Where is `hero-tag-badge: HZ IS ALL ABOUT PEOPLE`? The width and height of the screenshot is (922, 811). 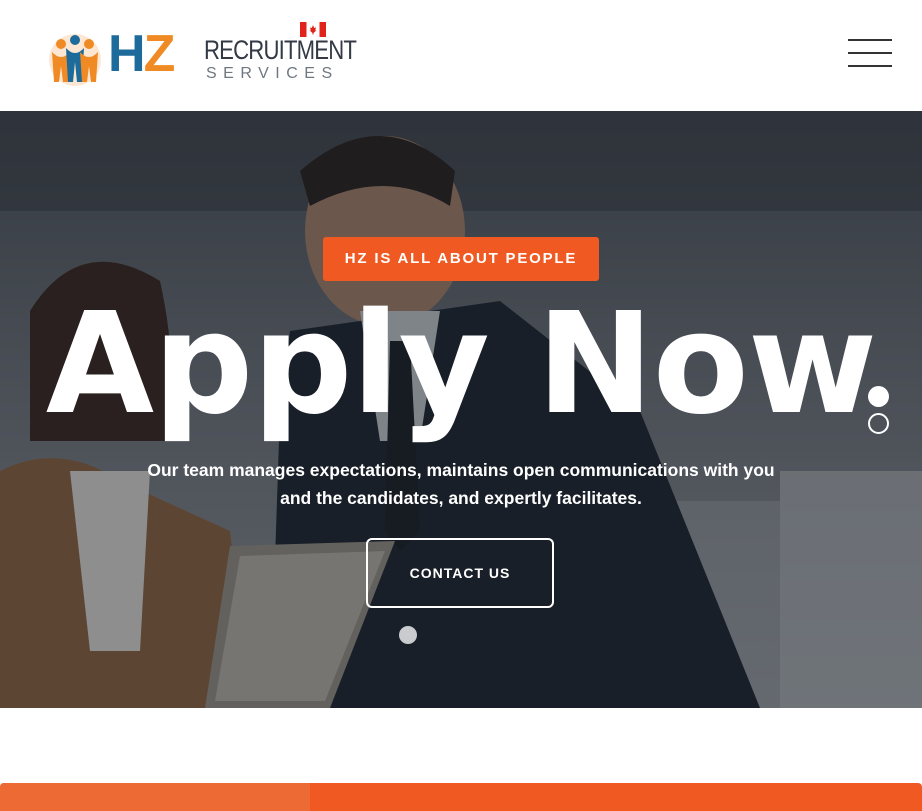 hero-tag-badge: HZ IS ALL ABOUT PEOPLE is located at coordinates (461, 259).